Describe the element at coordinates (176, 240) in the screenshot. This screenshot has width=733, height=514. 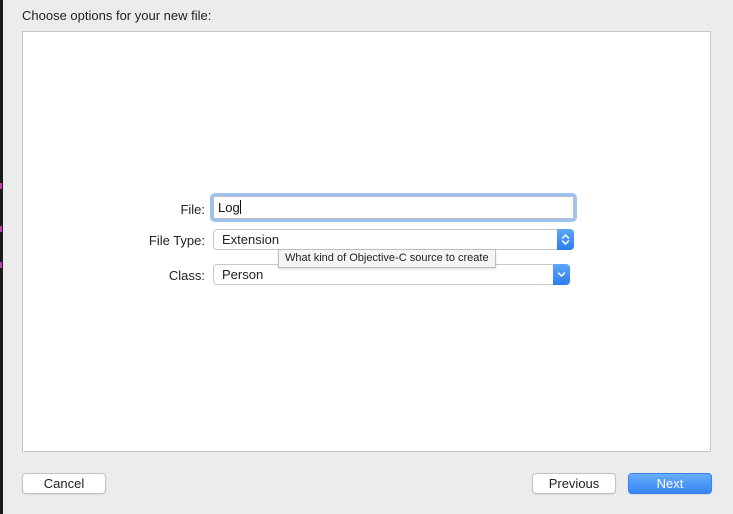
I see `file-type-label: File Type:` at that location.